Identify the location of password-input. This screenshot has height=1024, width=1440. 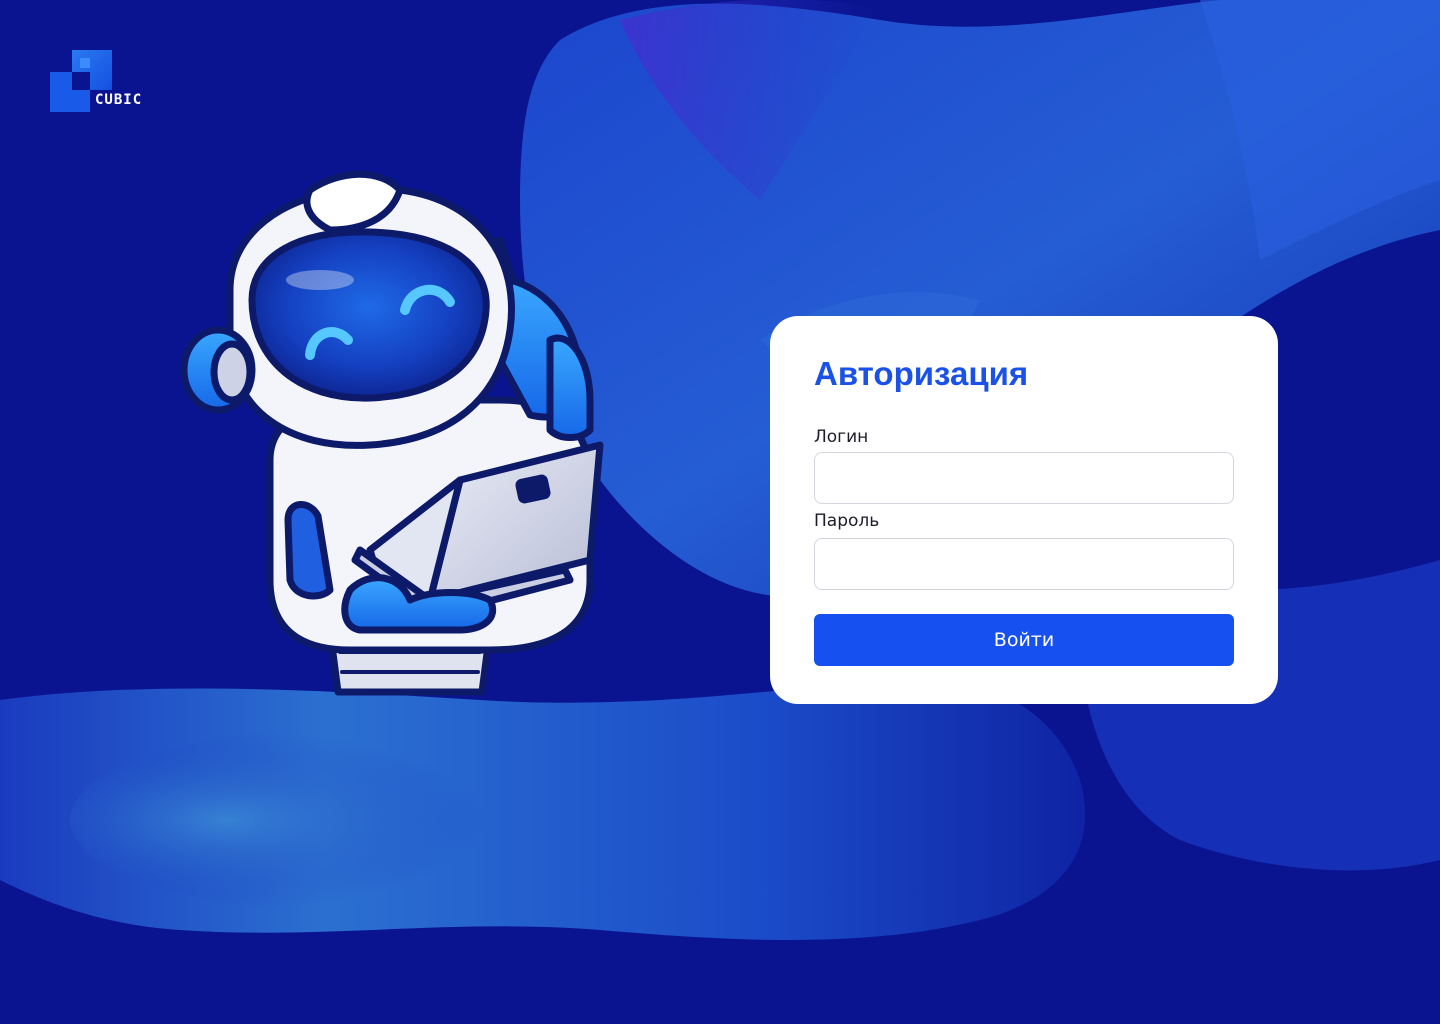
(1024, 564).